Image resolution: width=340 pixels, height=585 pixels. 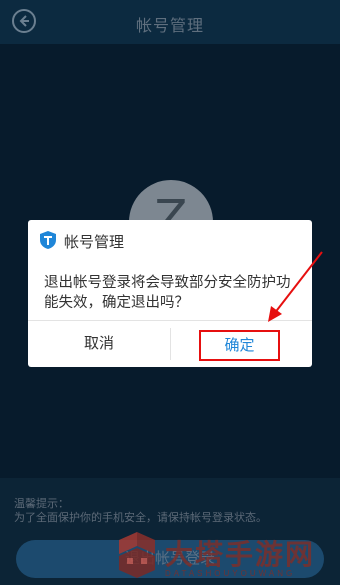 I want to click on top-bar: 帐号管理, so click(x=170, y=22).